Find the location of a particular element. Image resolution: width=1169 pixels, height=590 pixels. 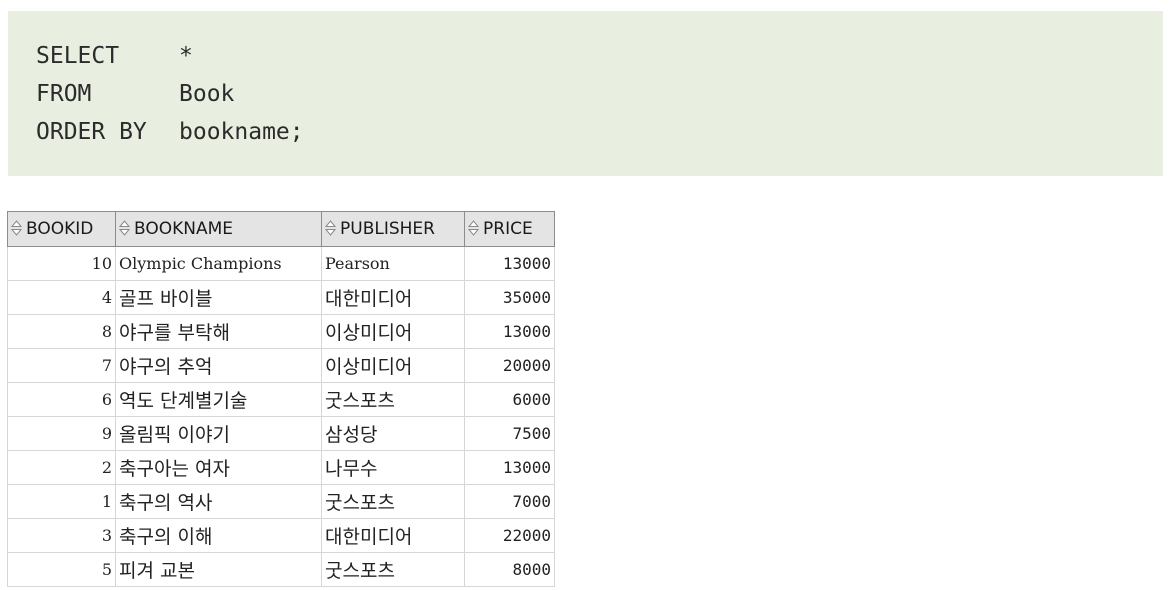

column-header-label: PRICE is located at coordinates (508, 229).